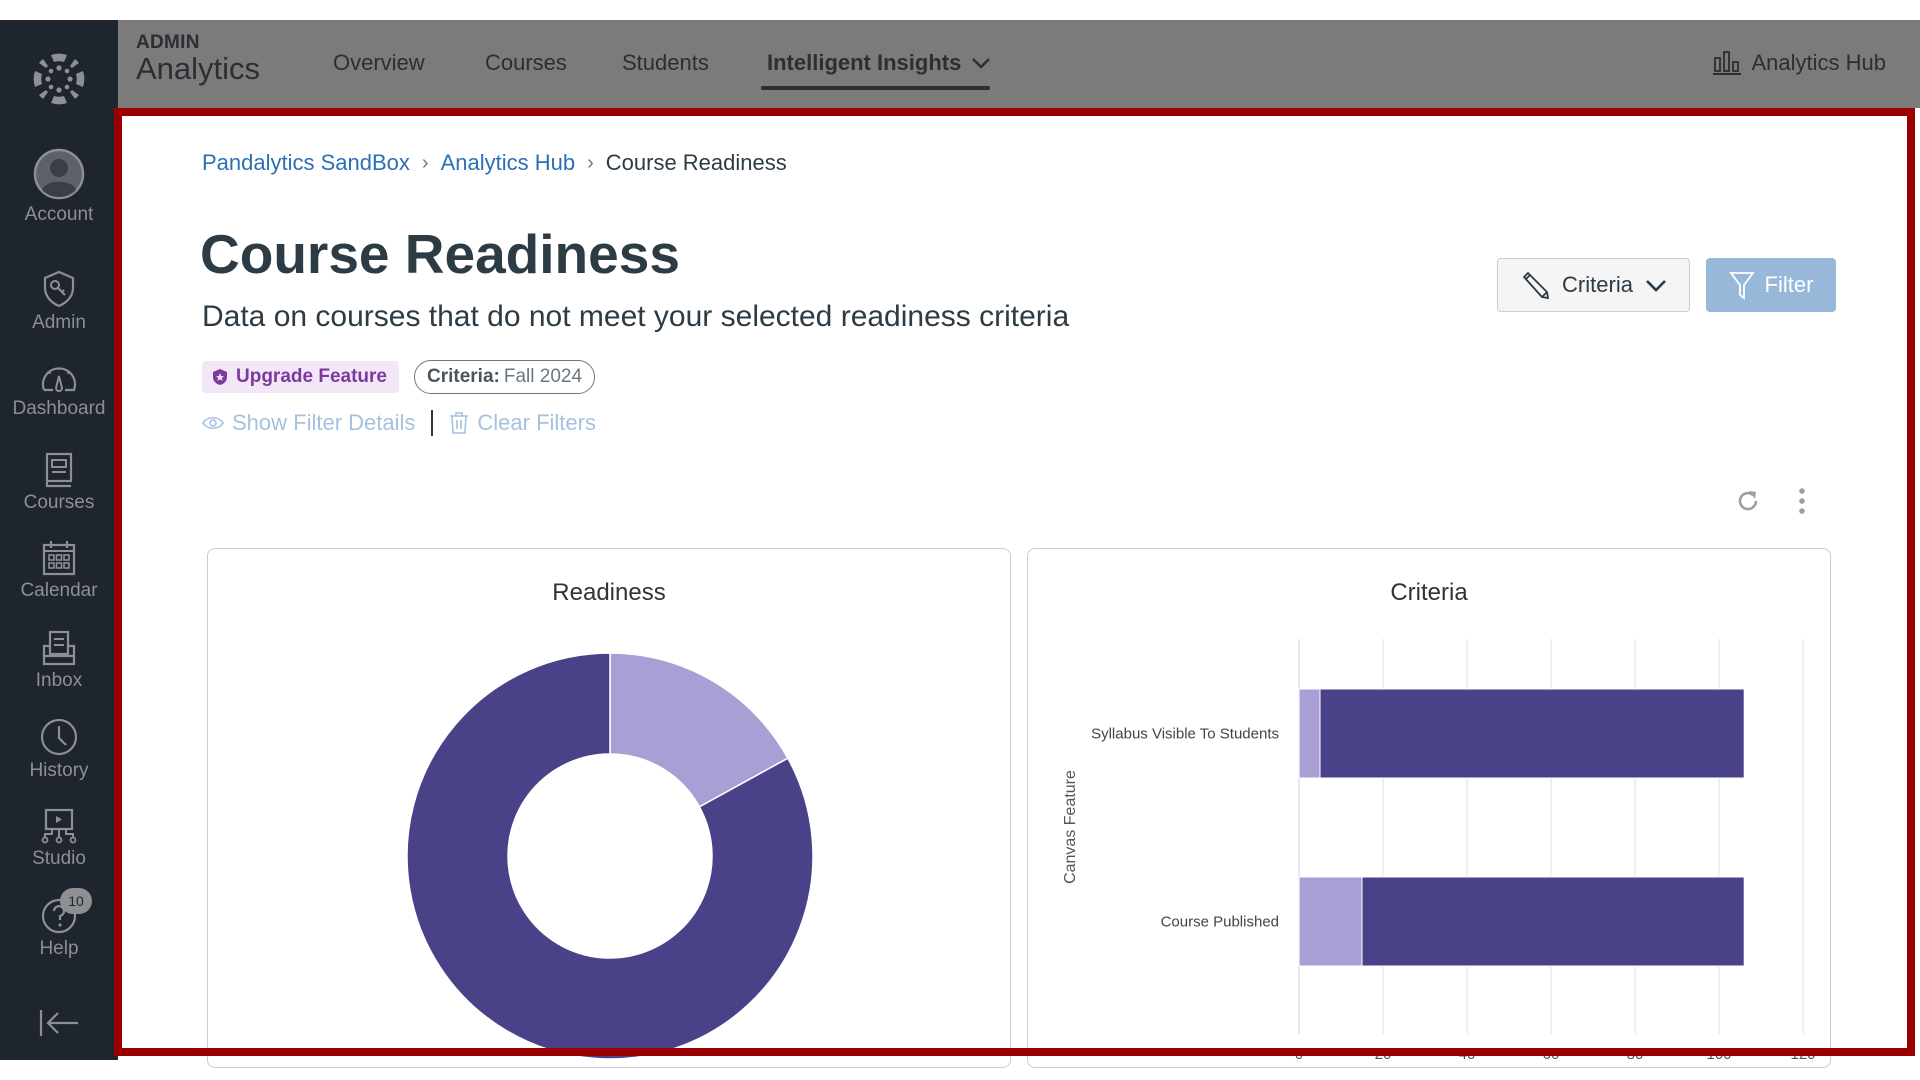  I want to click on filter-button-label: Filter, so click(1789, 284).